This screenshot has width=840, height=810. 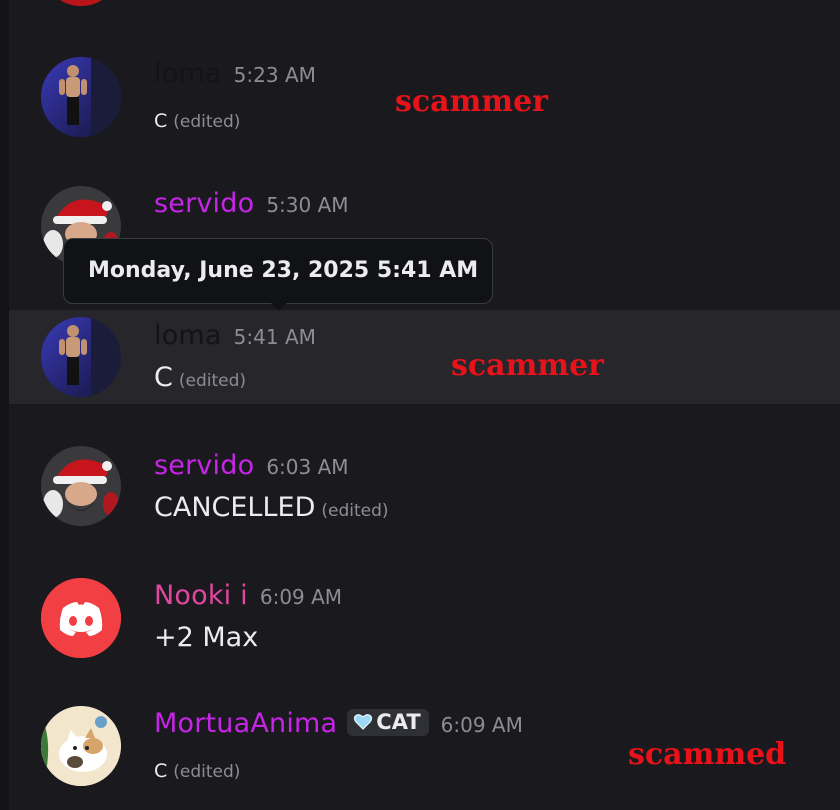 What do you see at coordinates (81, 3) in the screenshot?
I see `partial-avatar` at bounding box center [81, 3].